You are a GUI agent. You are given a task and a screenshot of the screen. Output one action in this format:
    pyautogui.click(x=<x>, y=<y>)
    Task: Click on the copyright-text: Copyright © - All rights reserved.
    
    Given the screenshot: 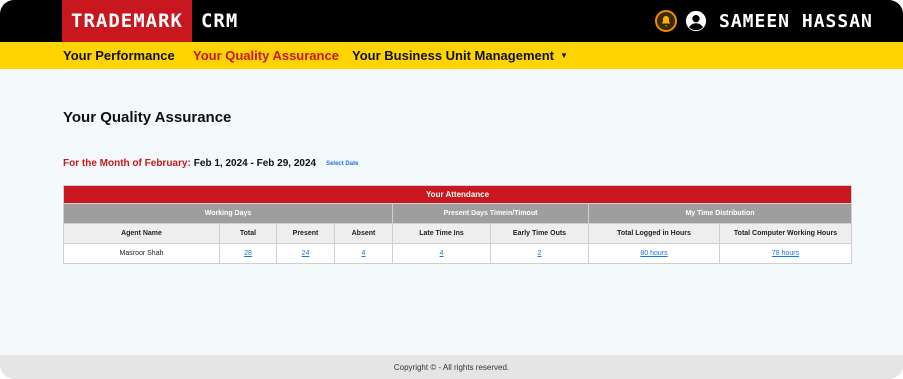 What is the action you would take?
    pyautogui.click(x=451, y=367)
    